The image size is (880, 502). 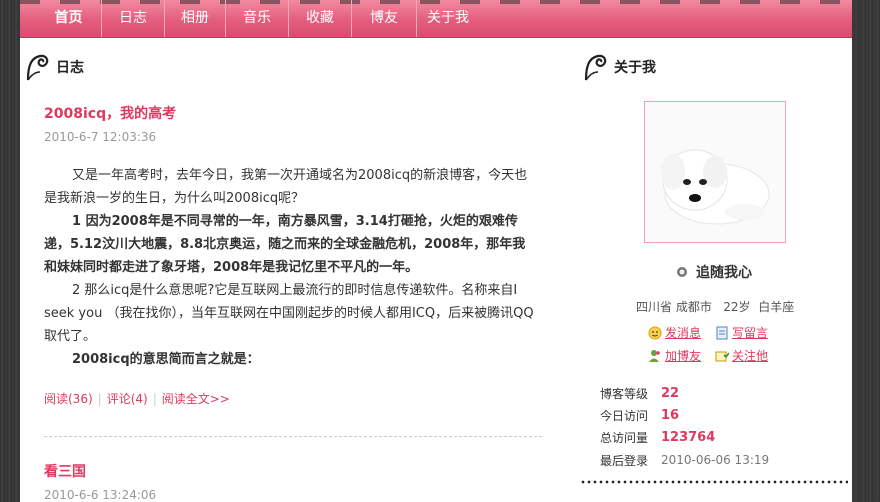 What do you see at coordinates (750, 333) in the screenshot?
I see `write-comment-label: 写留言` at bounding box center [750, 333].